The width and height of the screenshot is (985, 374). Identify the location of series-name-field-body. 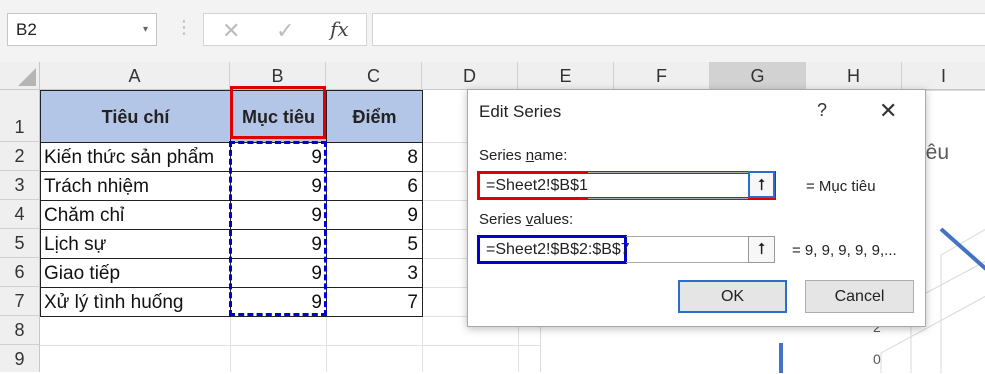
(668, 185).